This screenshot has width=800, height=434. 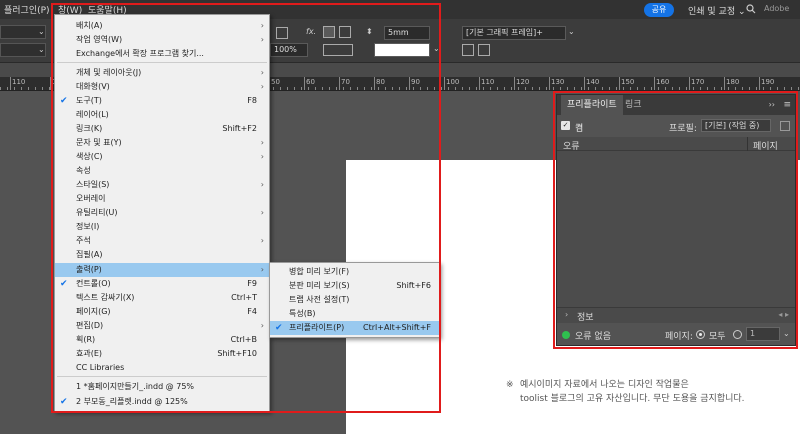 What do you see at coordinates (162, 241) in the screenshot?
I see `menu-item: 주석 ›` at bounding box center [162, 241].